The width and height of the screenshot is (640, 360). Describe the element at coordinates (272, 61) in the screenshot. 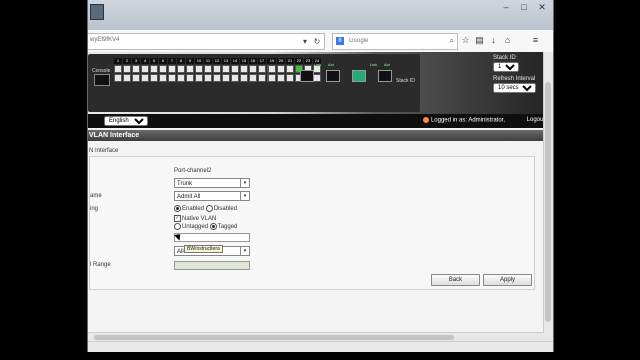

I see `port-number-label: 19` at that location.